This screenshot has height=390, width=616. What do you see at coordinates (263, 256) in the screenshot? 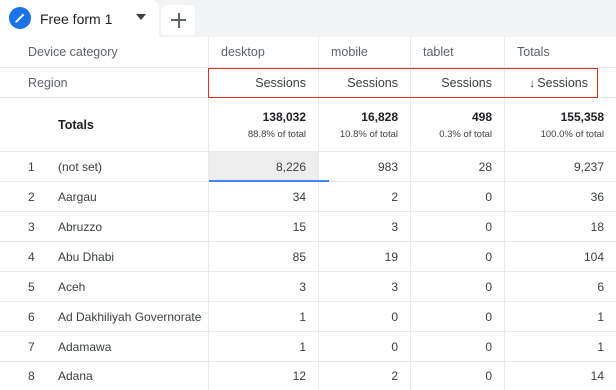
I see `desktop-cell: 85` at bounding box center [263, 256].